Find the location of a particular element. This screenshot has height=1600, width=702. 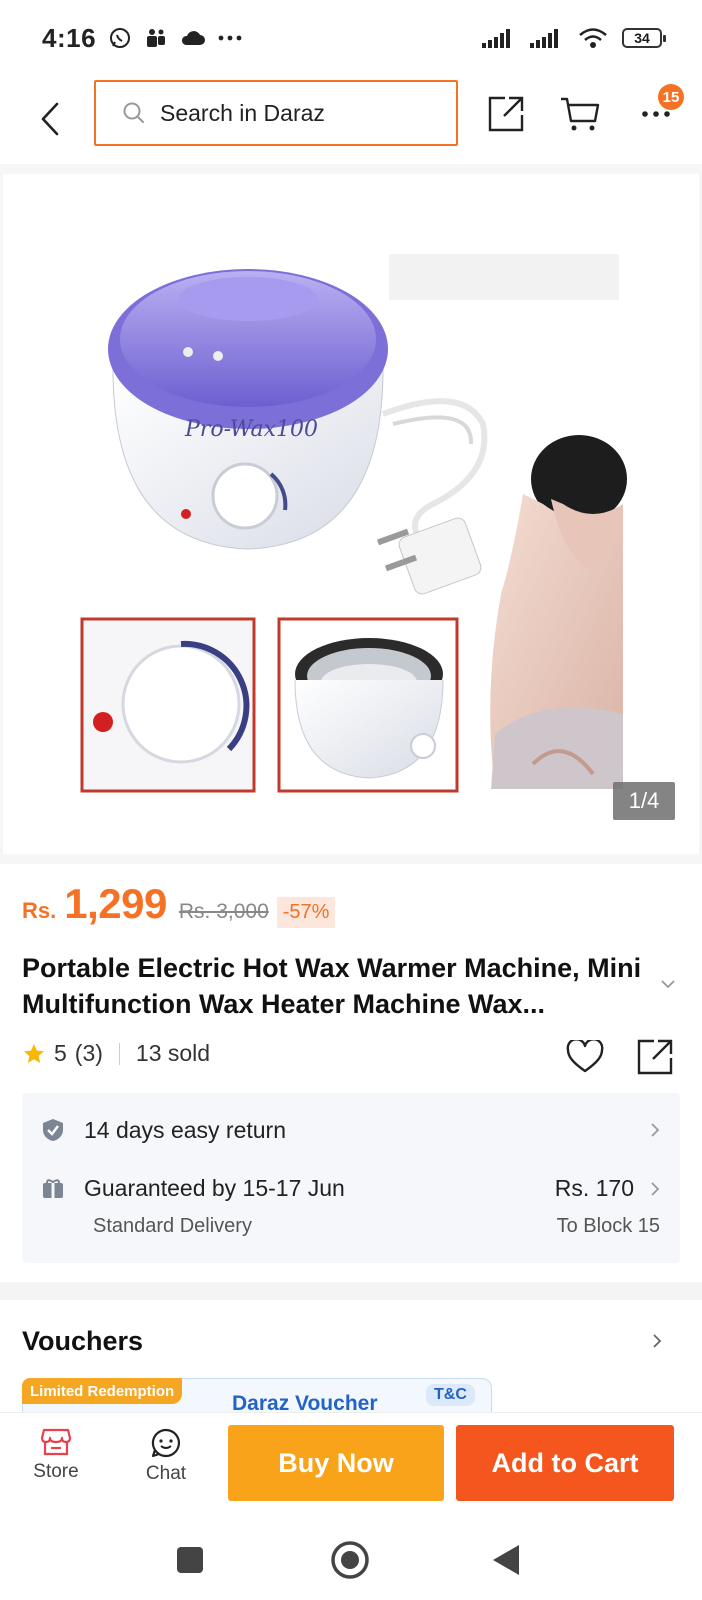

buy-now-button: Buy Now is located at coordinates (336, 1463).